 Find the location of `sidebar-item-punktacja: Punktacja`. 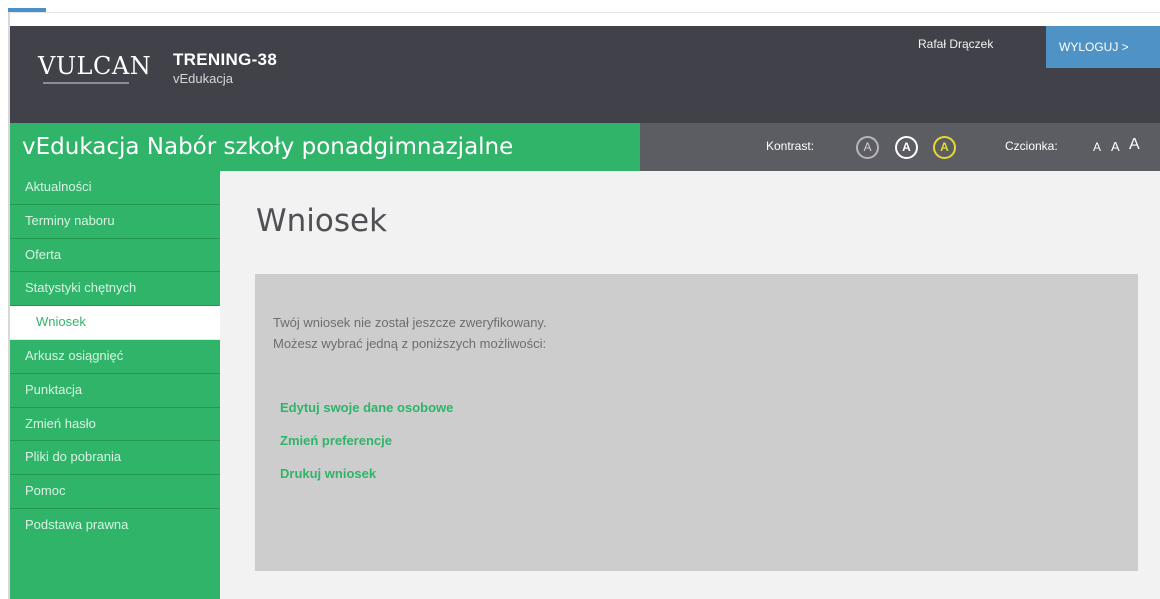

sidebar-item-punktacja: Punktacja is located at coordinates (115, 391).